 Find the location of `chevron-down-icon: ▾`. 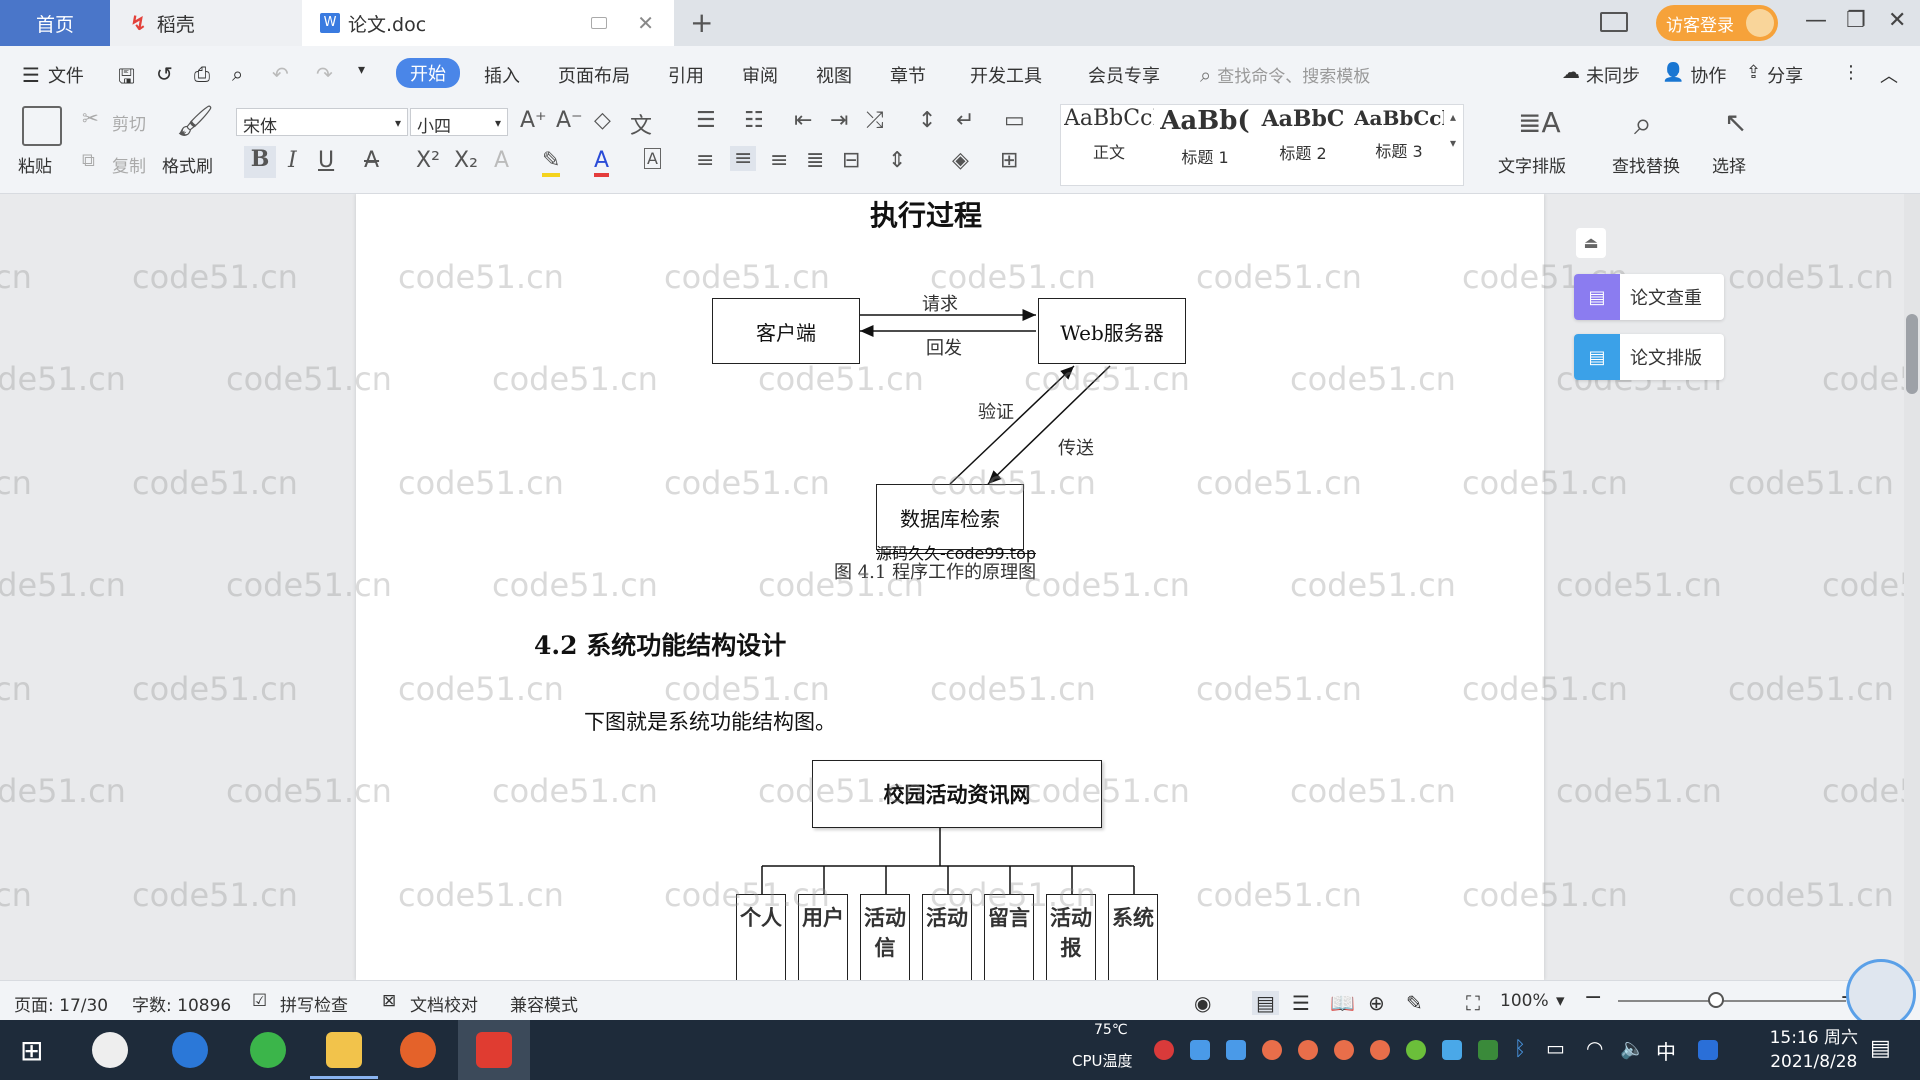

chevron-down-icon: ▾ is located at coordinates (1560, 1001).